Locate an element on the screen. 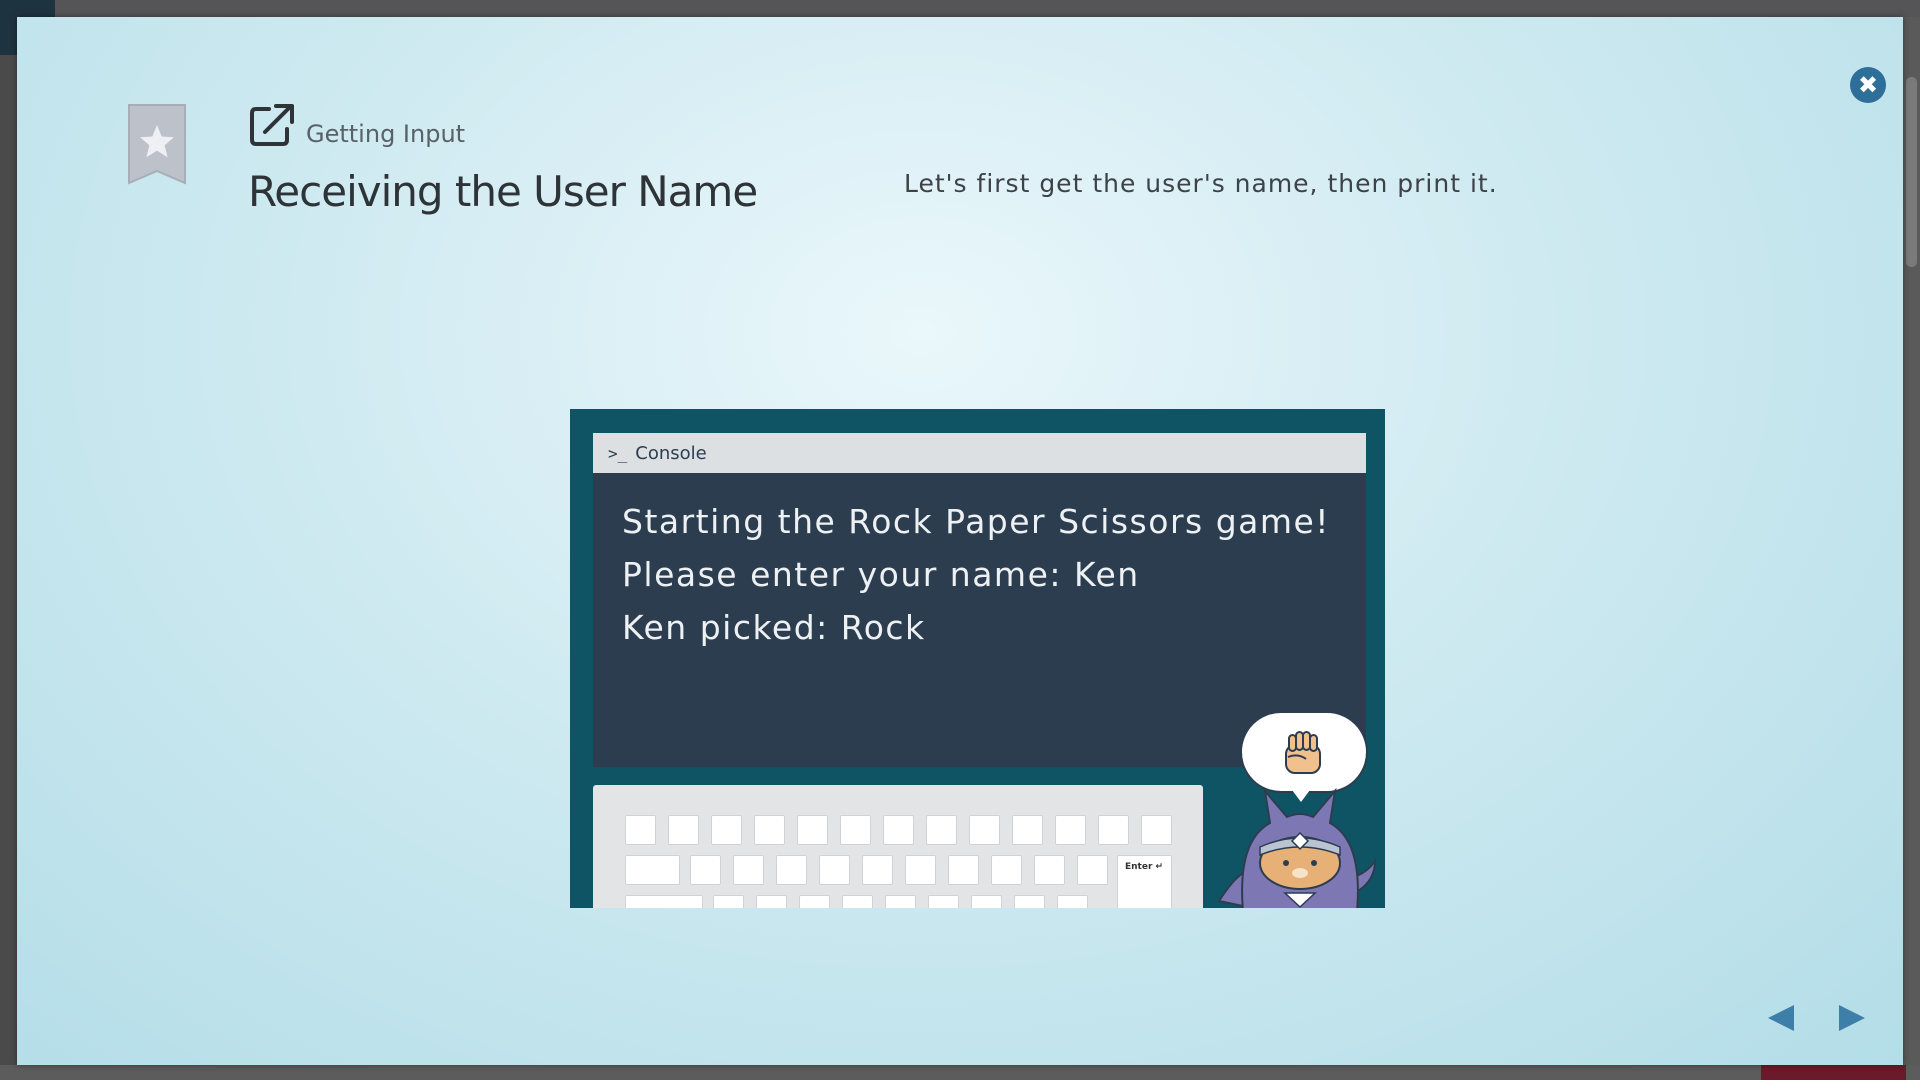  bookmark-star-icon is located at coordinates (157, 144).